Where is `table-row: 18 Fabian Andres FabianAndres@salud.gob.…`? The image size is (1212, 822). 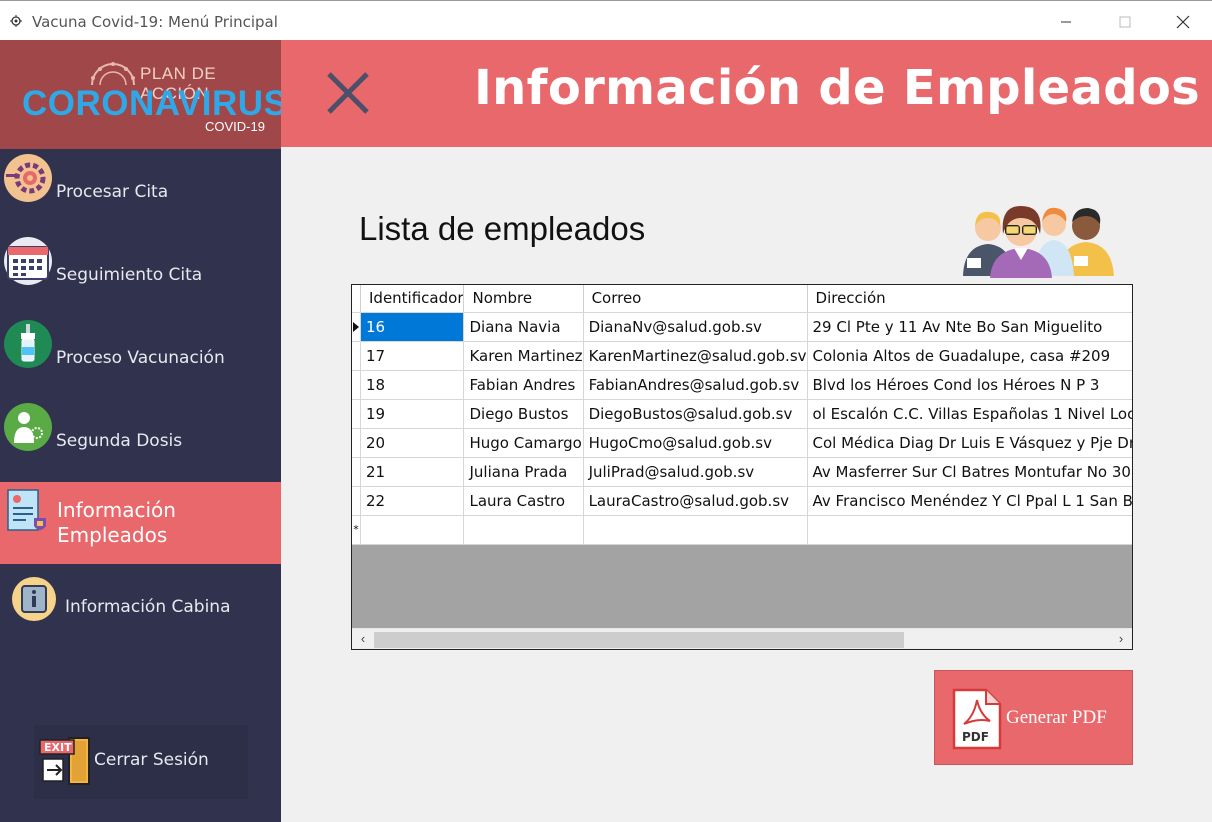 table-row: 18 Fabian Andres FabianAndres@salud.gob.… is located at coordinates (742, 385).